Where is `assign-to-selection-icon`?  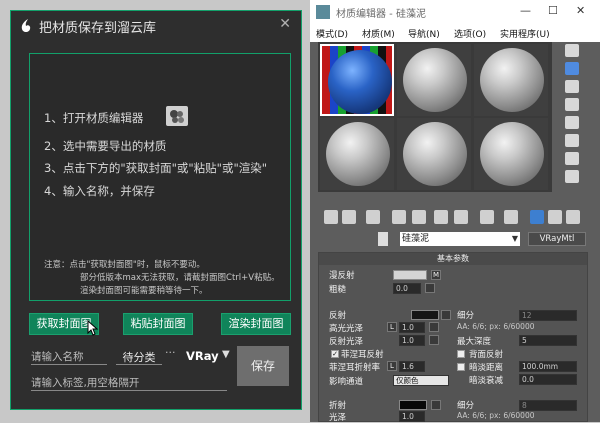 assign-to-selection-icon is located at coordinates (373, 217).